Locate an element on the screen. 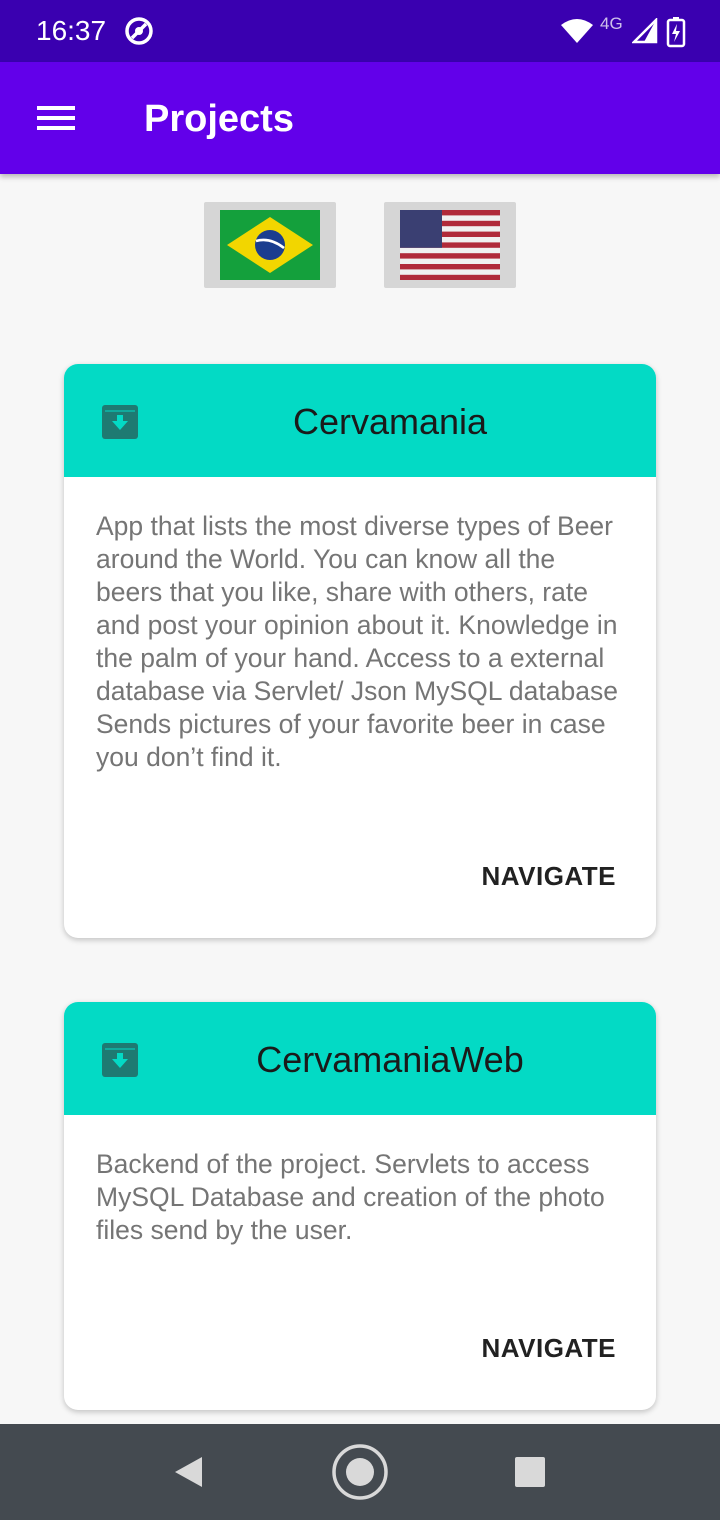 The width and height of the screenshot is (720, 1520). app-bar: Projects is located at coordinates (360, 118).